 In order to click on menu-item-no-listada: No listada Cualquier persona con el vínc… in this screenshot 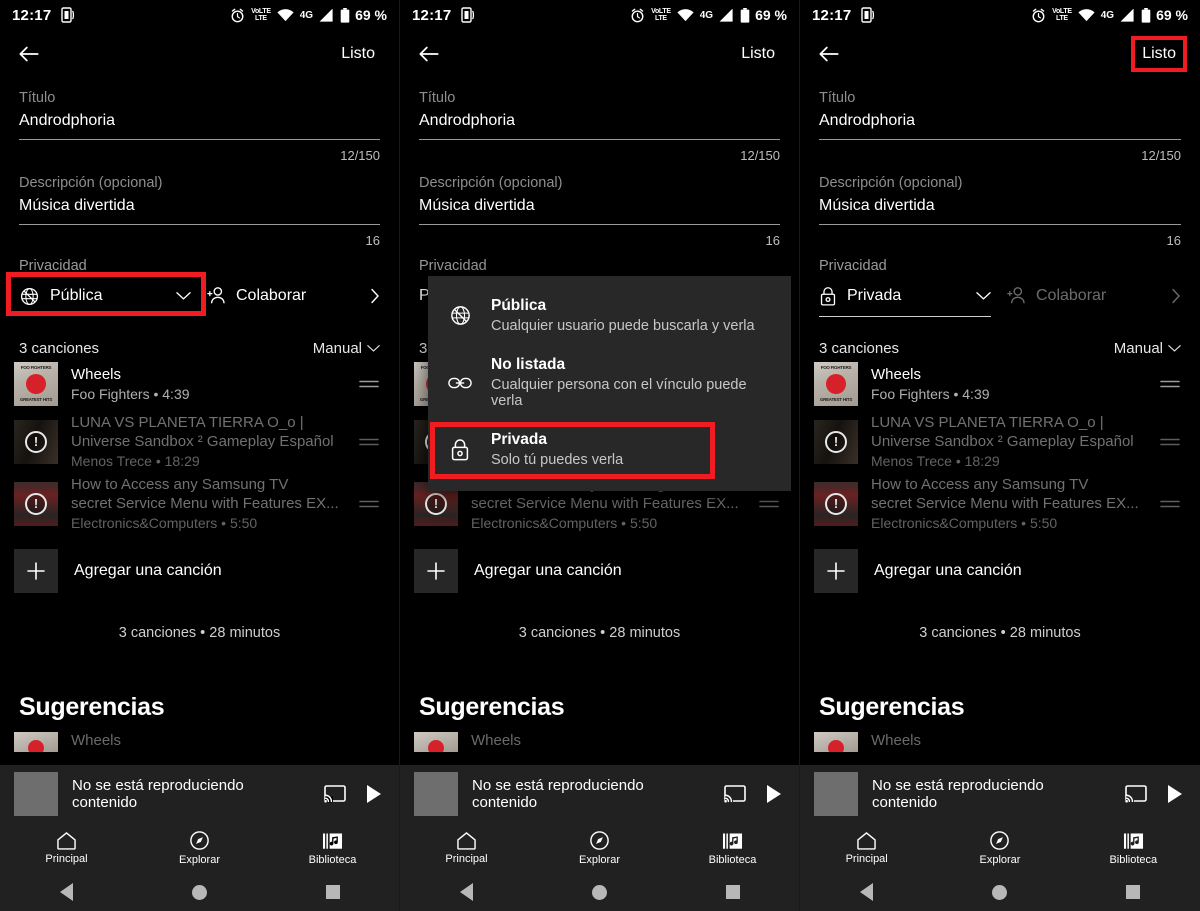, I will do `click(609, 382)`.